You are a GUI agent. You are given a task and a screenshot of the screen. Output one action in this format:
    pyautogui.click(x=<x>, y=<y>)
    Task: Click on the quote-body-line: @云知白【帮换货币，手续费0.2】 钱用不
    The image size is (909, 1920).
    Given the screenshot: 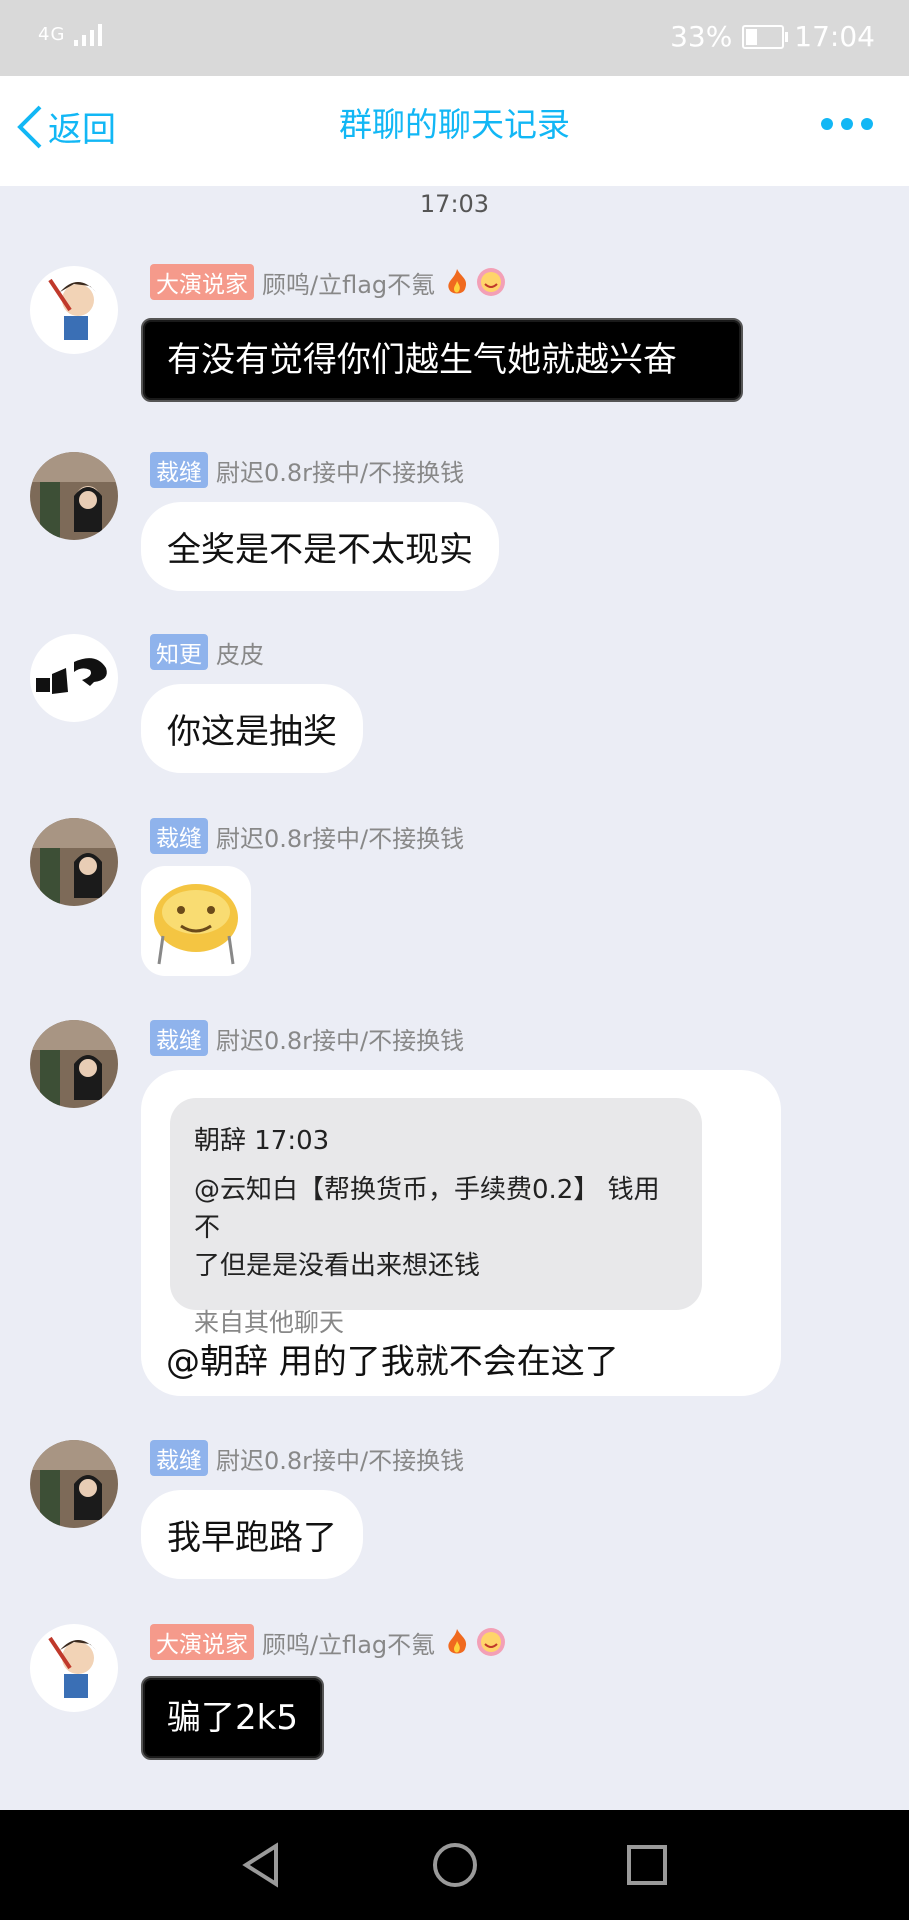 What is the action you would take?
    pyautogui.click(x=427, y=1209)
    